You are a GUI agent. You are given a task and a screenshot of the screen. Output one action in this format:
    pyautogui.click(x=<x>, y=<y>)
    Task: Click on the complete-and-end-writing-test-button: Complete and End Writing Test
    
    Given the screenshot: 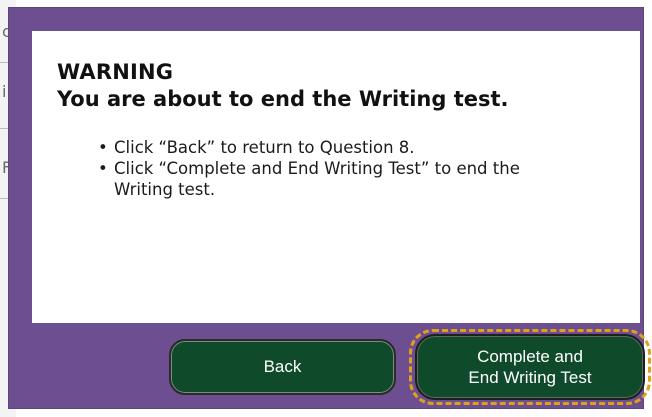 What is the action you would take?
    pyautogui.click(x=530, y=367)
    